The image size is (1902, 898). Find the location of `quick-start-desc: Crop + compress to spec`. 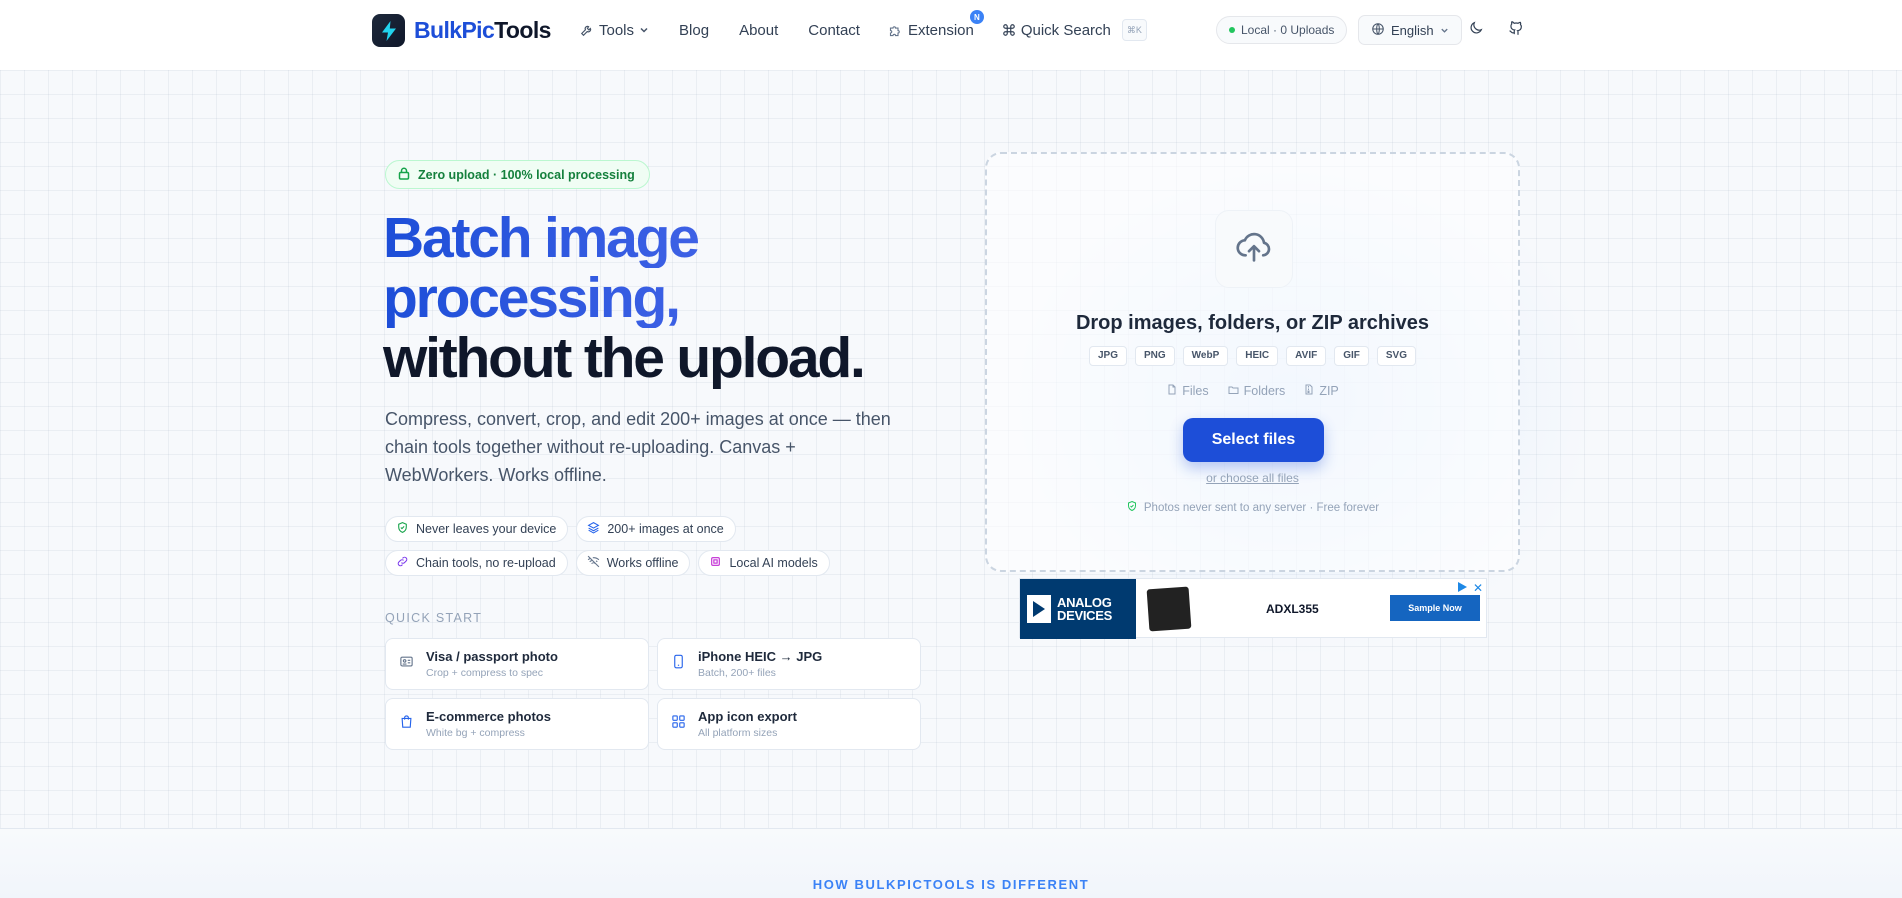

quick-start-desc: Crop + compress to spec is located at coordinates (485, 673).